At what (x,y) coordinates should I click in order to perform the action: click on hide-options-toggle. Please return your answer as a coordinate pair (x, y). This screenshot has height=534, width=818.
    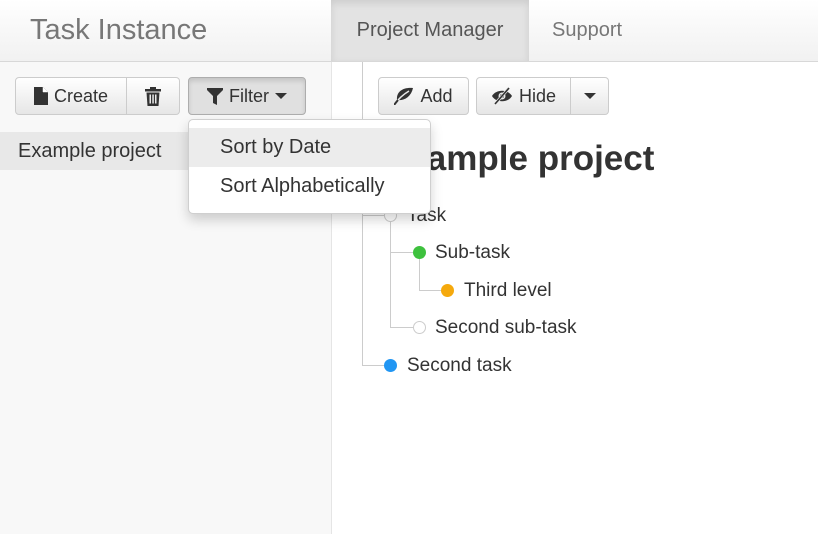
    Looking at the image, I should click on (590, 96).